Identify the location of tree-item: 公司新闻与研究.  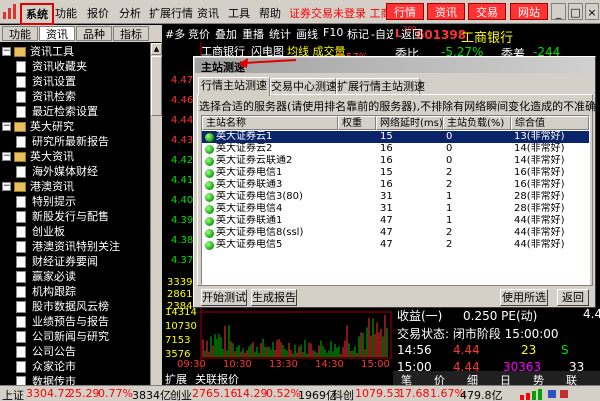
(75, 337).